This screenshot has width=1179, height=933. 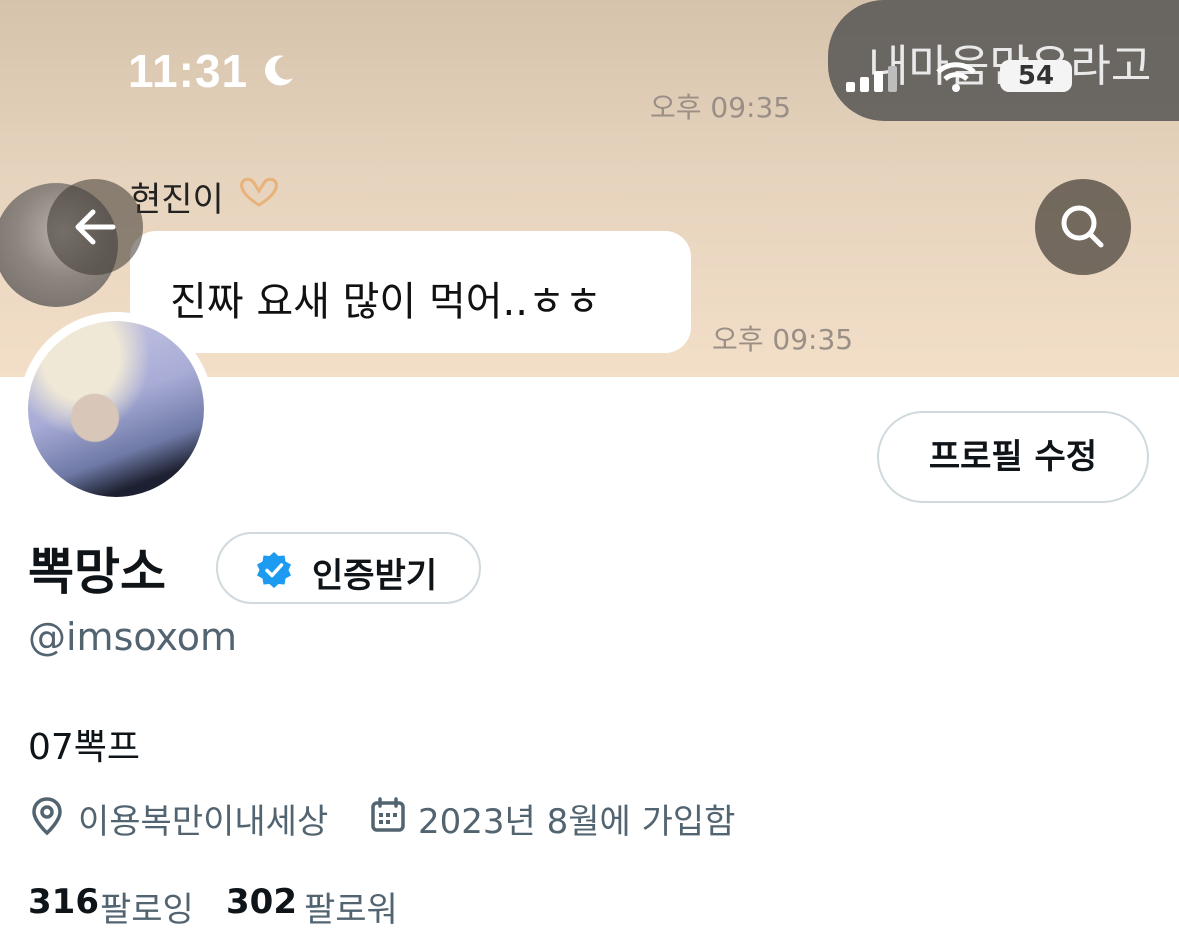 What do you see at coordinates (133, 637) in the screenshot?
I see `user-handle: @imsoxom` at bounding box center [133, 637].